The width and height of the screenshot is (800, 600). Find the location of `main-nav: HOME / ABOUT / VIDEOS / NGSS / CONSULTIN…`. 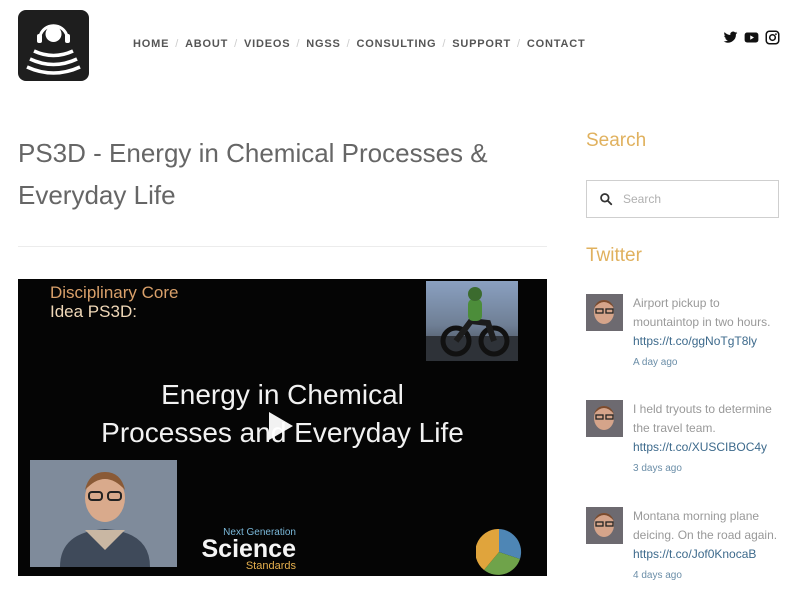

main-nav: HOME / ABOUT / VIDEOS / NGSS / CONSULTIN… is located at coordinates (359, 44).